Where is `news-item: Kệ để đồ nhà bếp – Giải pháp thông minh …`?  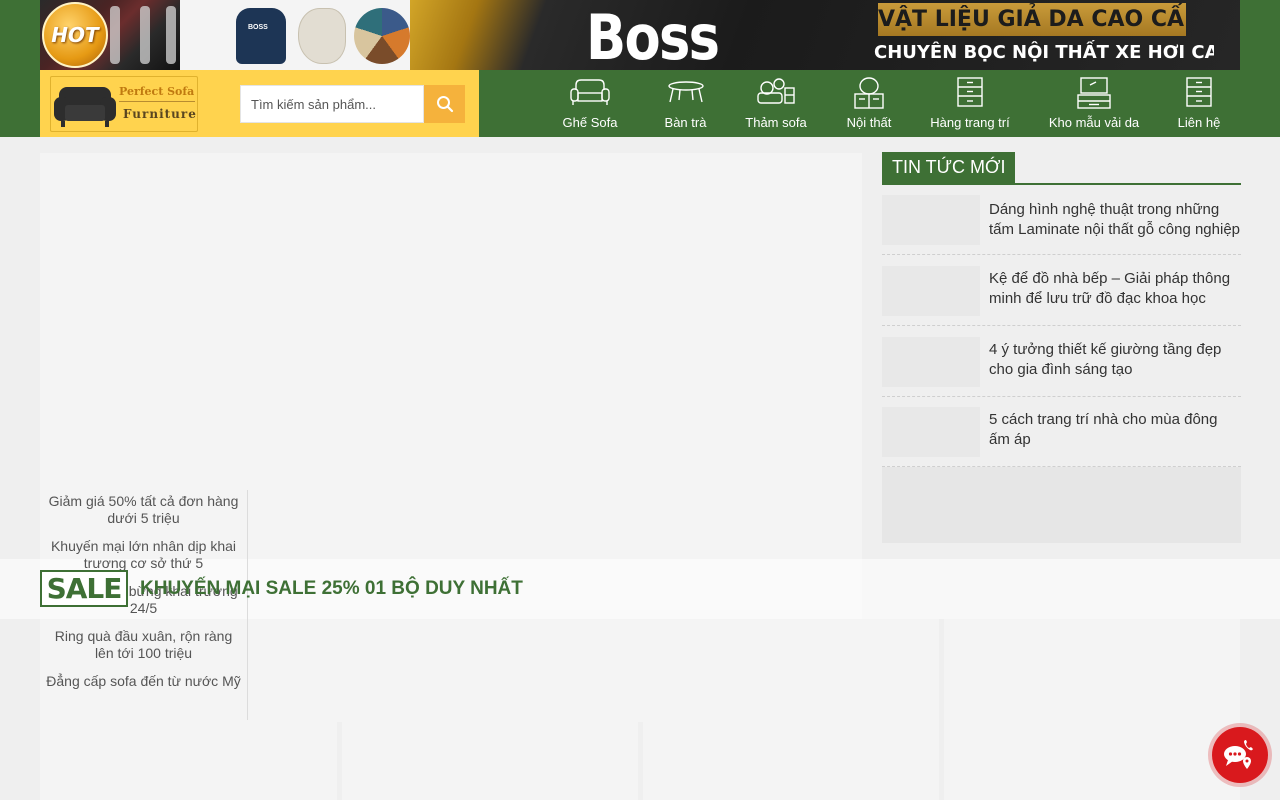 news-item: Kệ để đồ nhà bếp – Giải pháp thông minh … is located at coordinates (1061, 291).